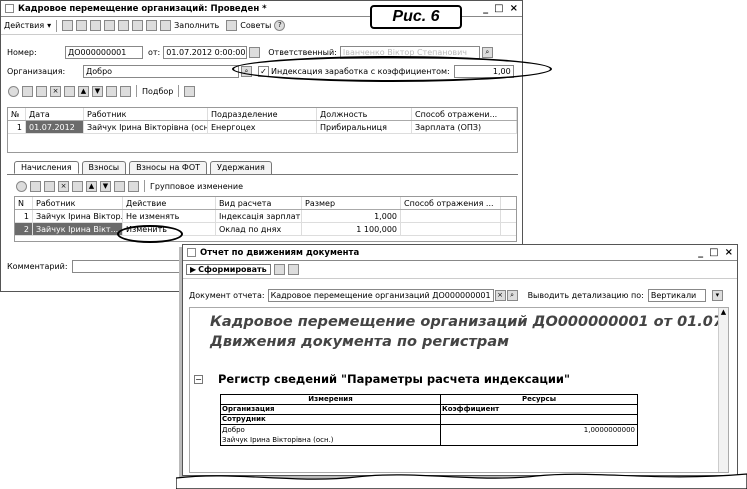  I want to click on employee-column: Сотрудник, so click(331, 419).